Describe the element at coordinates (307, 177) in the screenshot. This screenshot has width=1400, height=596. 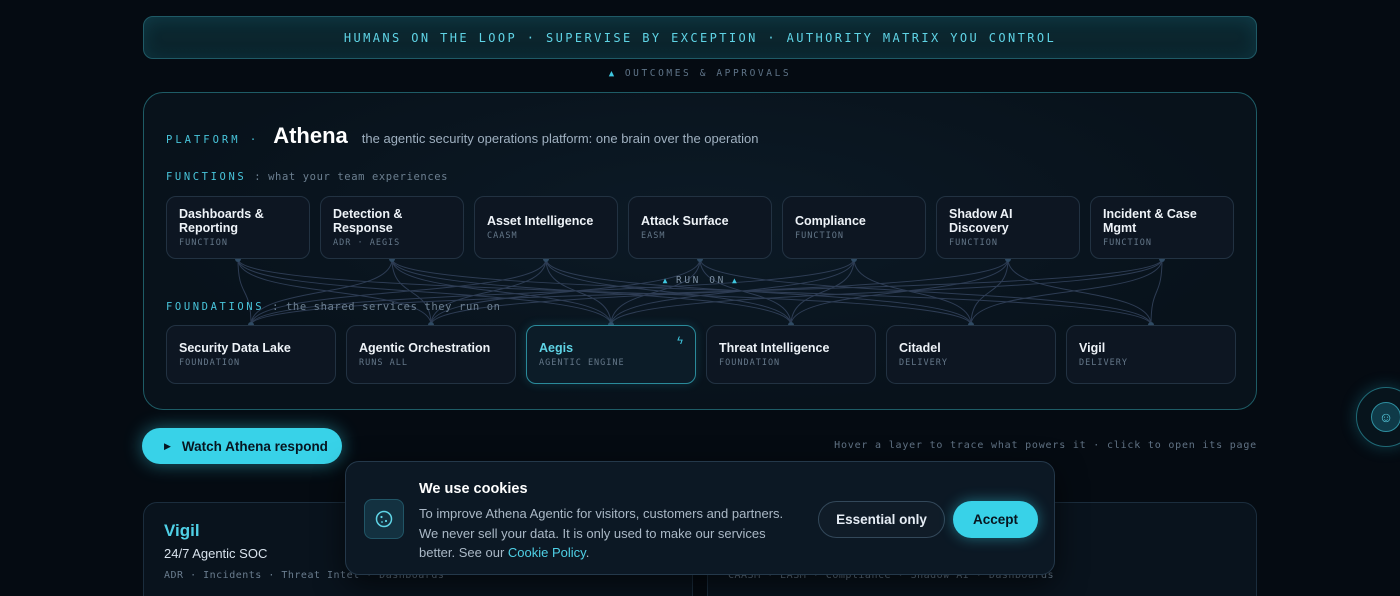
I see `functions-label: FUNCTIONS: what your team experiences` at that location.